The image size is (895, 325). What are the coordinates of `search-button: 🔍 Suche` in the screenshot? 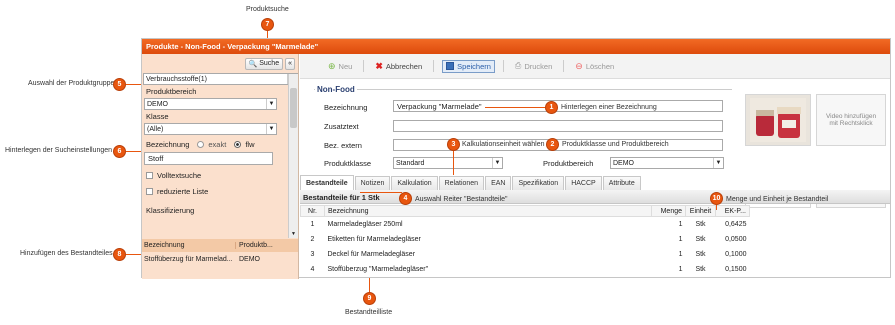 It's located at (264, 63).